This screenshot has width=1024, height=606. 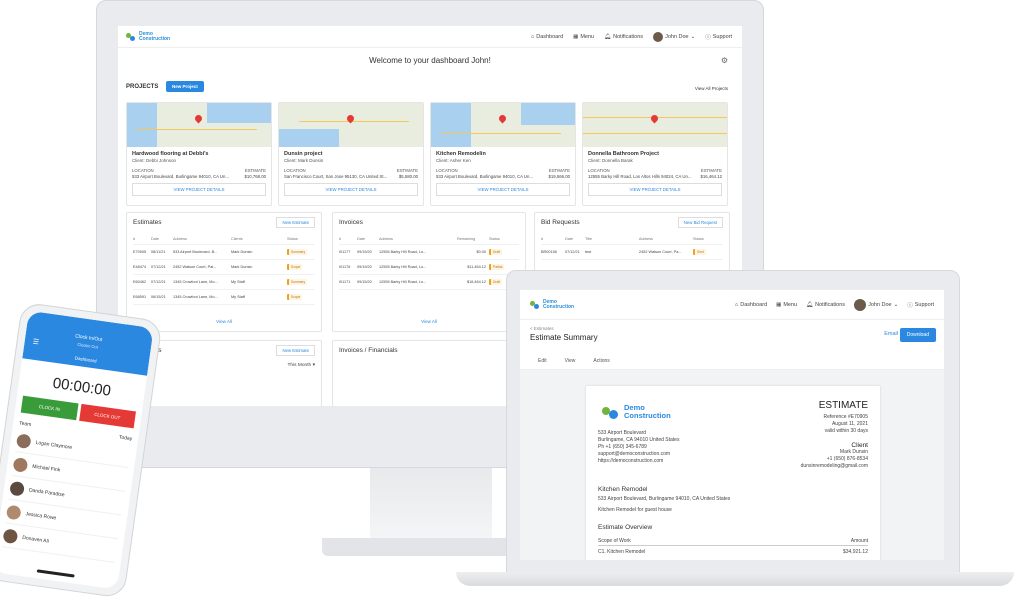 What do you see at coordinates (891, 334) in the screenshot?
I see `email-button: Email` at bounding box center [891, 334].